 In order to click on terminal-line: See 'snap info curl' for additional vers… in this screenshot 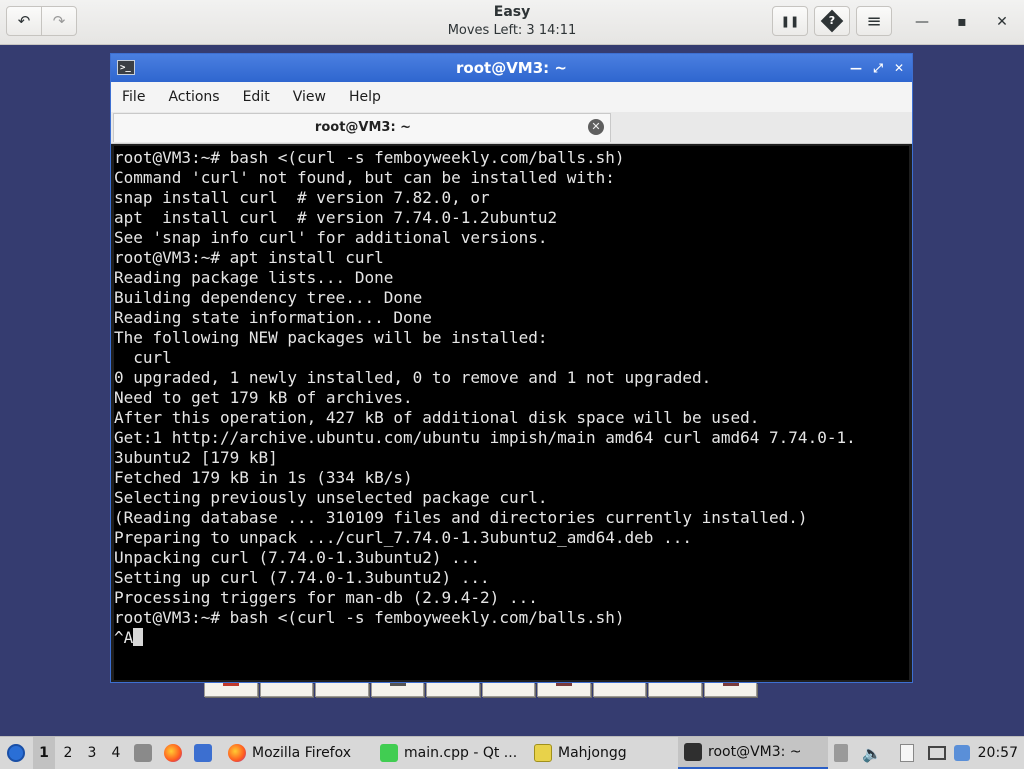, I will do `click(331, 237)`.